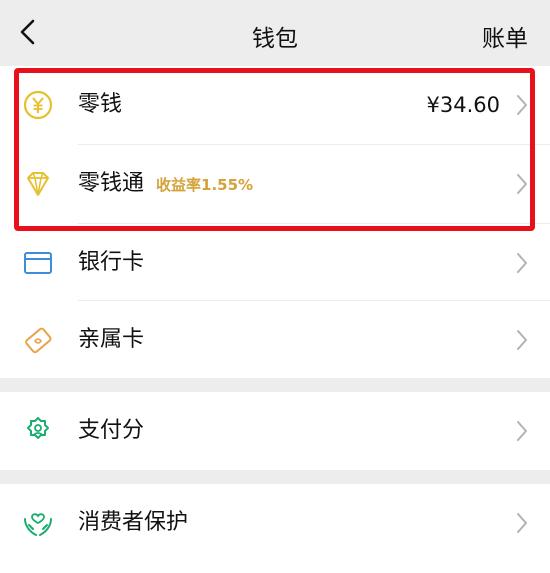 This screenshot has height=573, width=550. I want to click on bank-card-icon, so click(38, 263).